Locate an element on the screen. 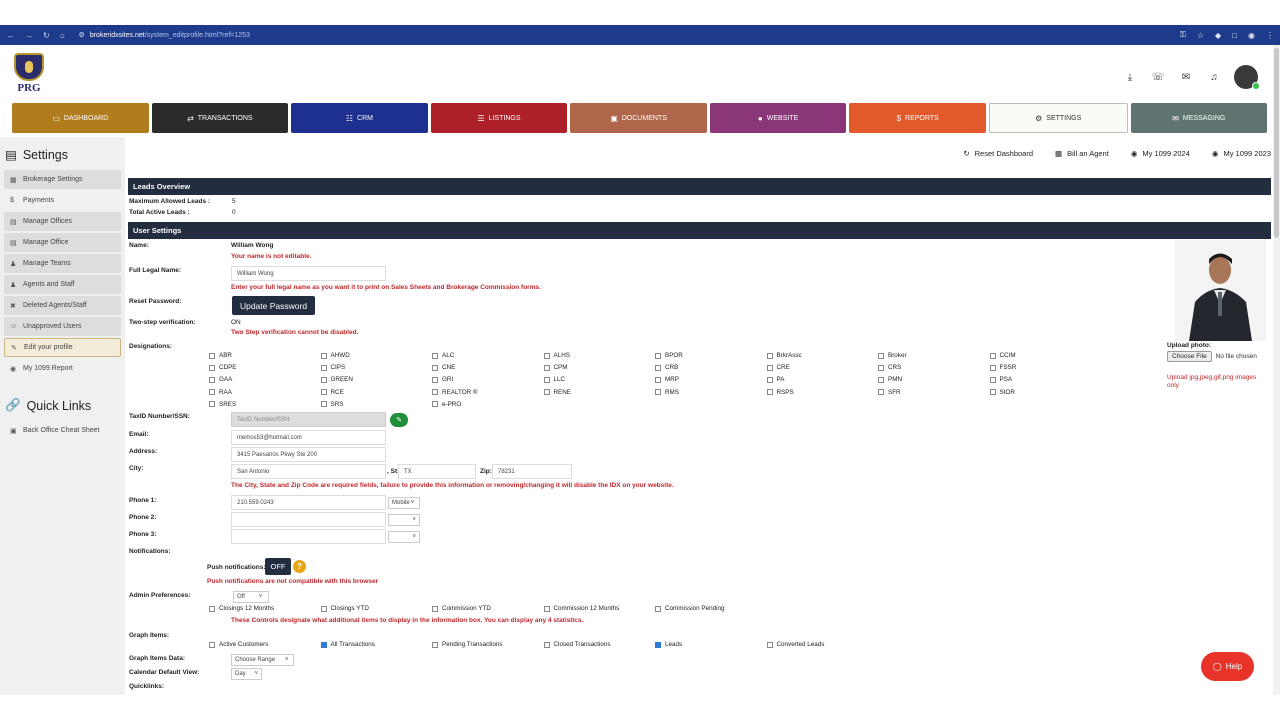  mail-icon: ✉ is located at coordinates (1186, 77).